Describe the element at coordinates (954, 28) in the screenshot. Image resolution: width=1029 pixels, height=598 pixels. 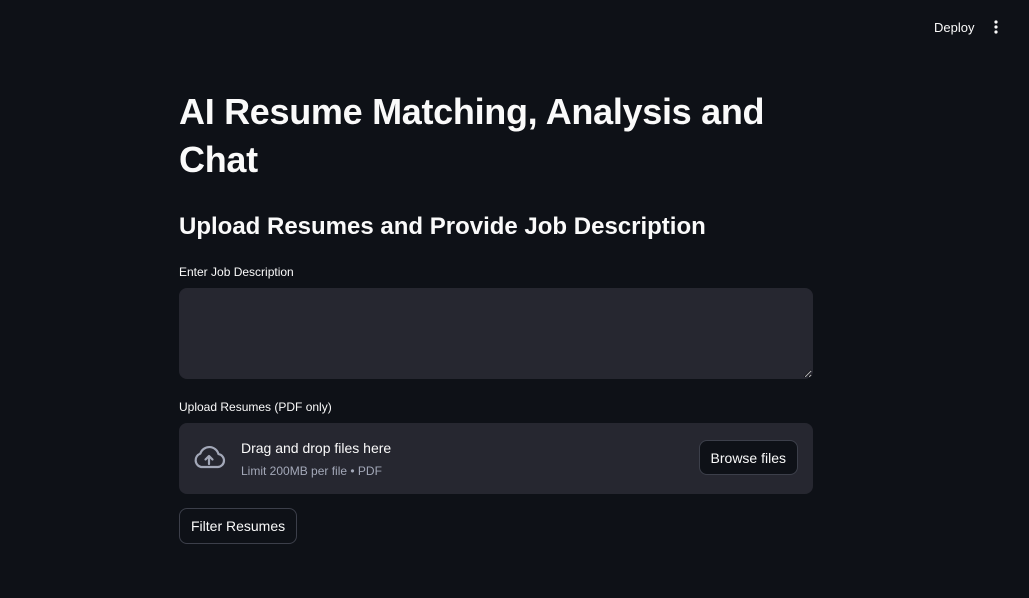
I see `deploy-button: Deploy` at that location.